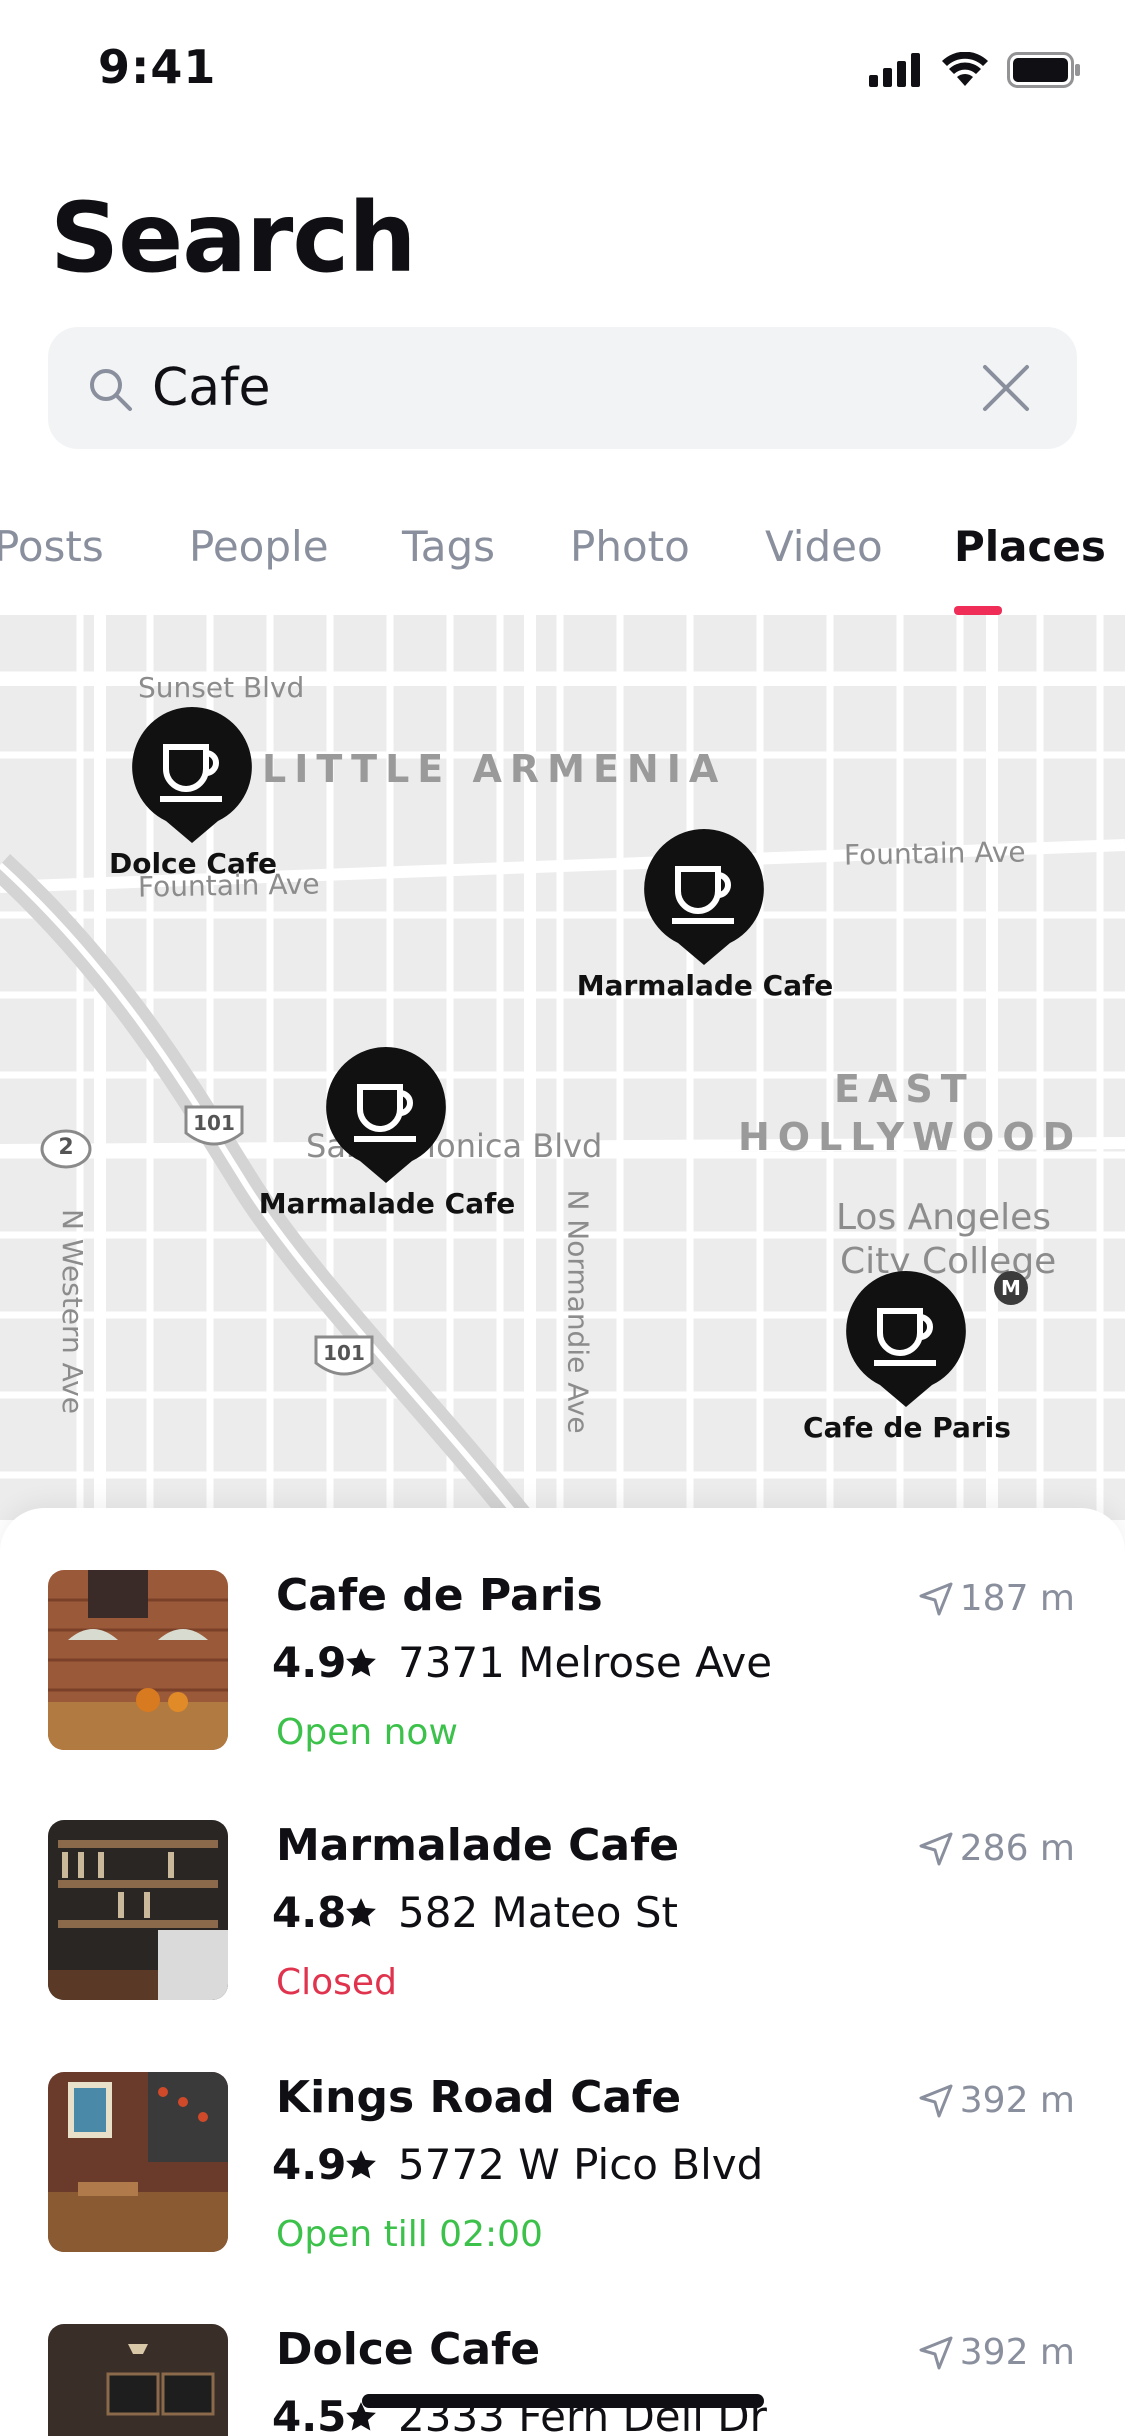  What do you see at coordinates (1017, 1848) in the screenshot?
I see `place-distance: 286 m` at bounding box center [1017, 1848].